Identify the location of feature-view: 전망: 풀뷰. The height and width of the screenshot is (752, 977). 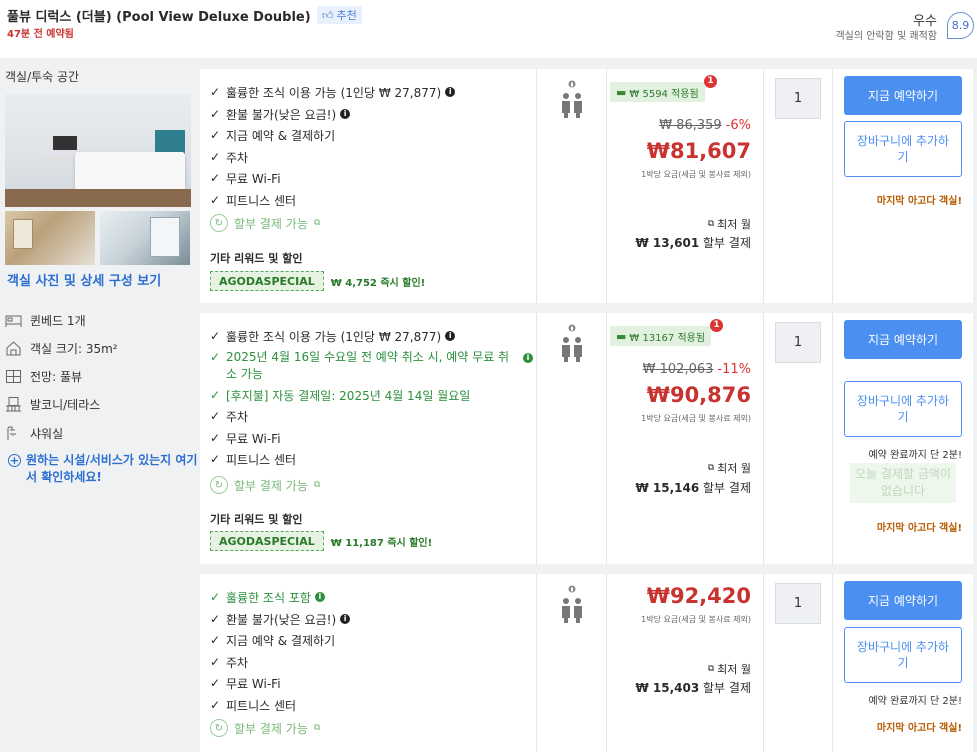
(43, 376).